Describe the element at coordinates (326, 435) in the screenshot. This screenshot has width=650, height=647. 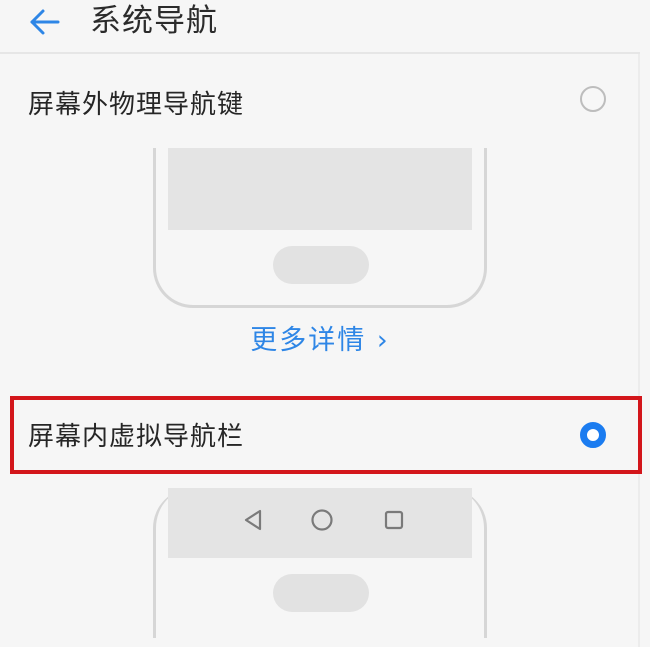
I see `highlight-box` at that location.